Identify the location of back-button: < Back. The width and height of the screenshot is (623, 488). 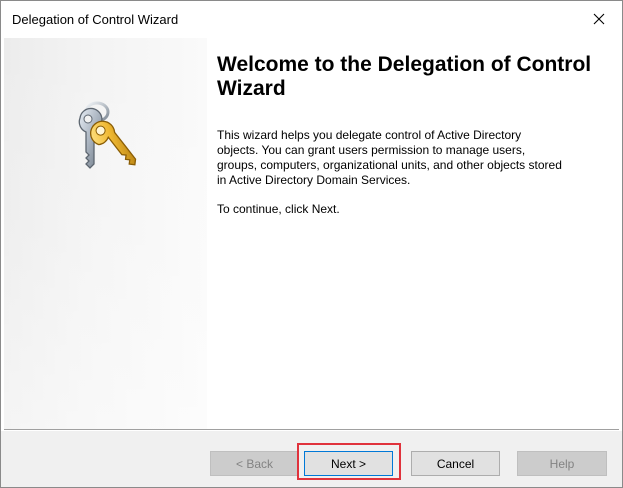
(254, 463).